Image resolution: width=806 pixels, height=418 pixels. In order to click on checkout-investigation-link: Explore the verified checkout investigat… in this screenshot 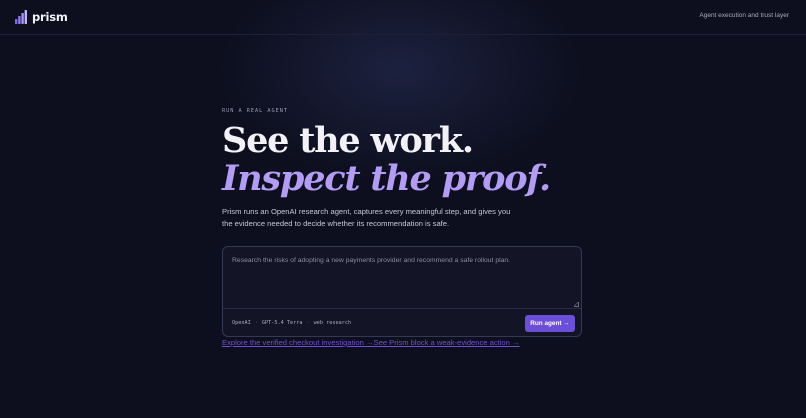, I will do `click(298, 342)`.